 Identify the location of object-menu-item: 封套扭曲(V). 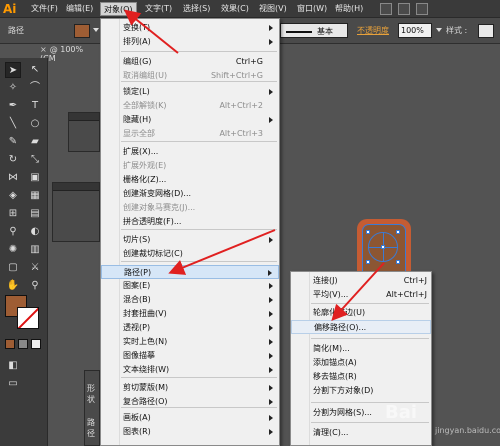
(190, 314).